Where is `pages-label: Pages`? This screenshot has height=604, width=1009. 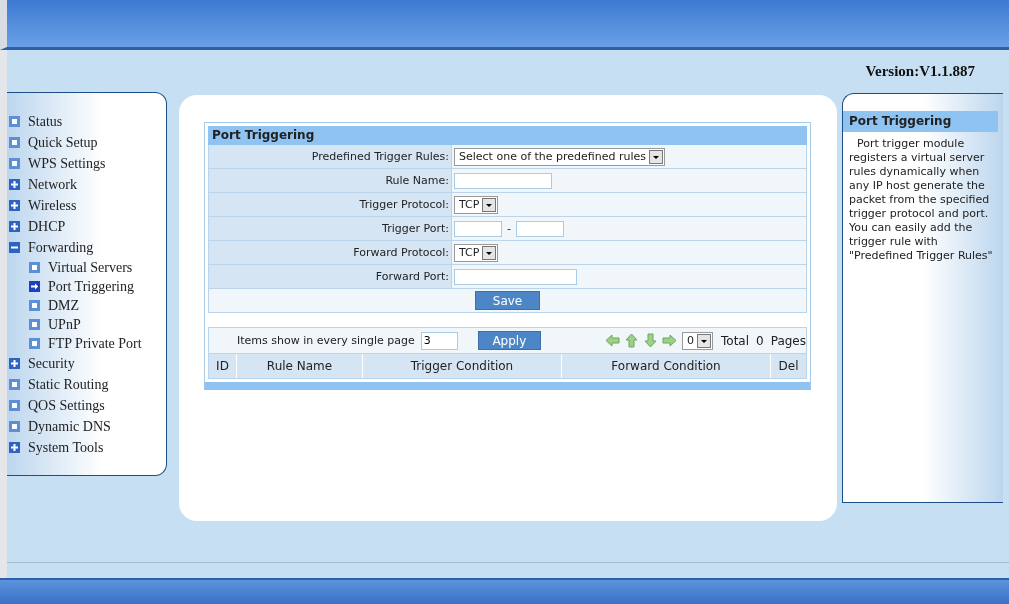 pages-label: Pages is located at coordinates (788, 340).